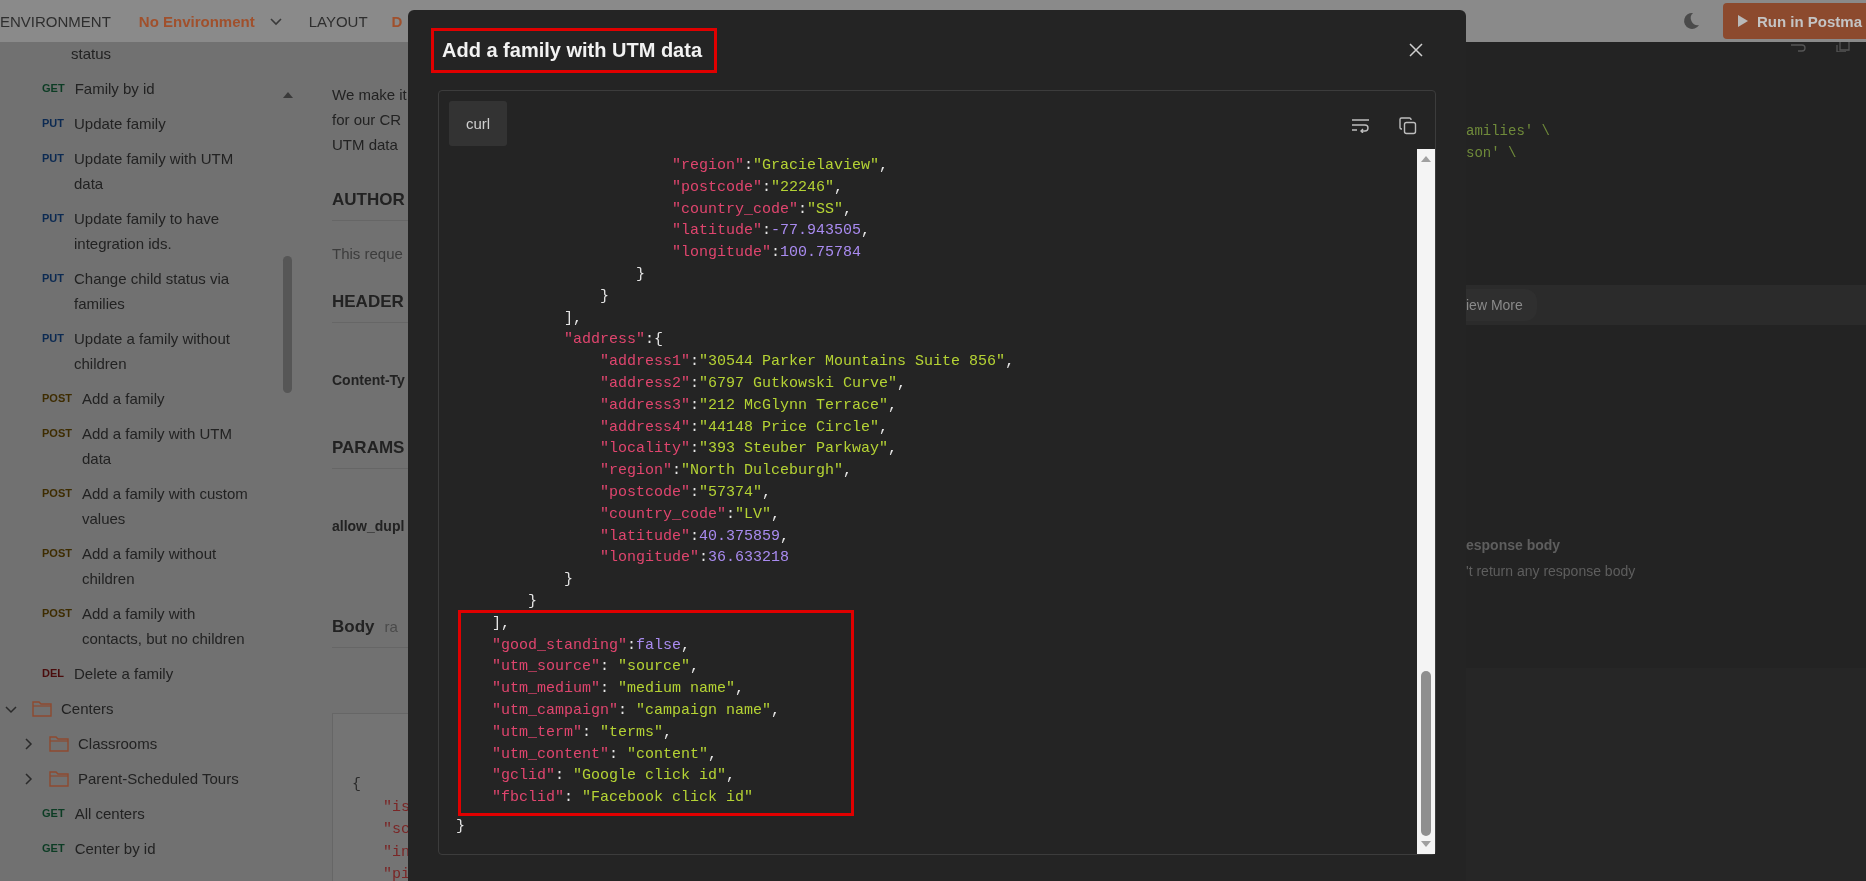 This screenshot has width=1866, height=881. Describe the element at coordinates (137, 506) in the screenshot. I see `request-item: POST Add a family with custom values` at that location.